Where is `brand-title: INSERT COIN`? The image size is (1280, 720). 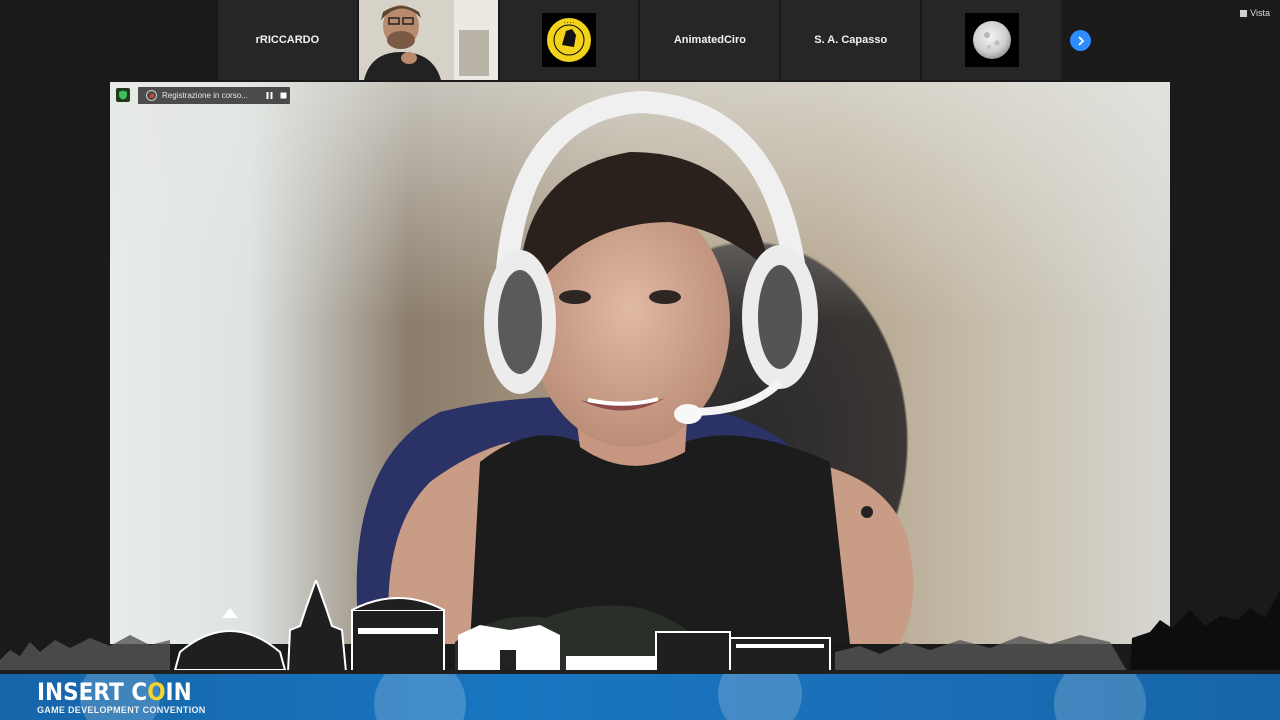
brand-title: INSERT COIN is located at coordinates (114, 692).